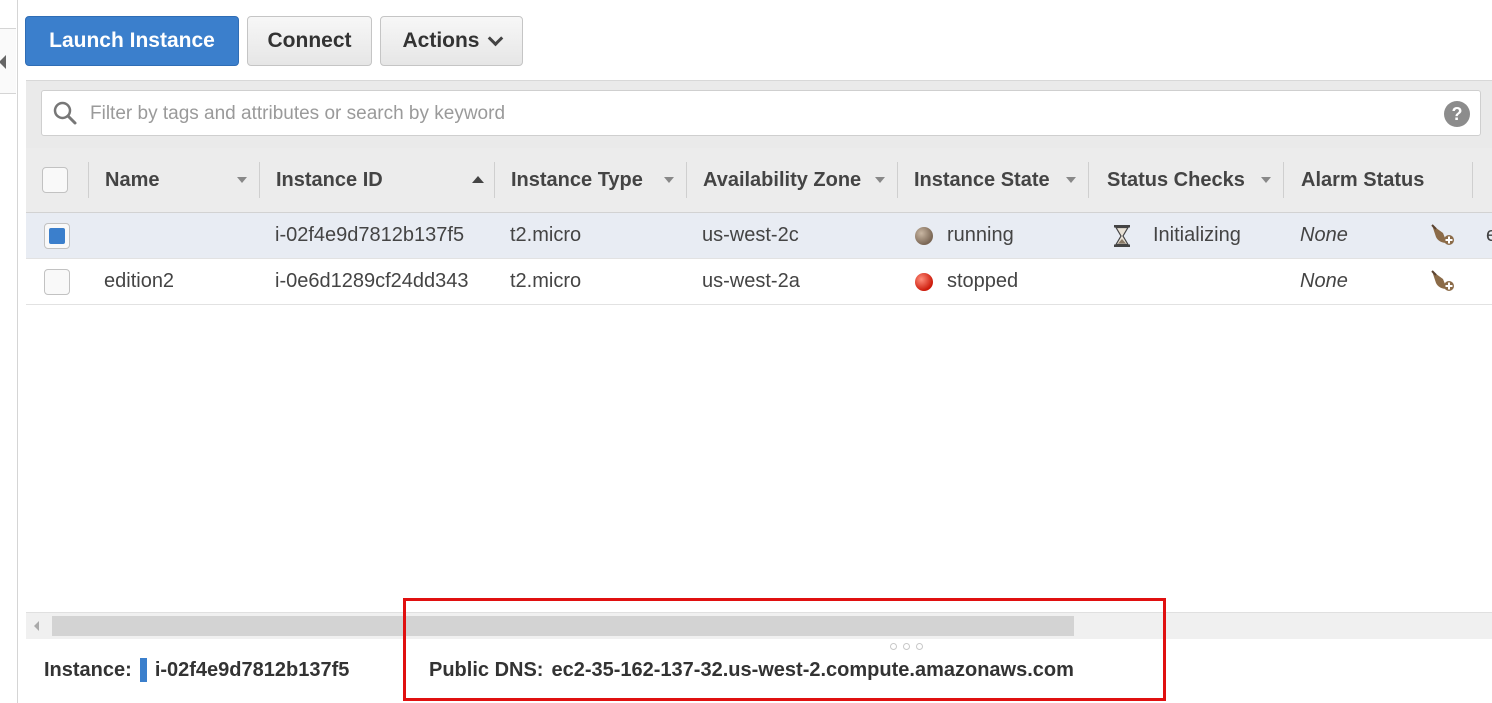  I want to click on cell-instance-state: stopped, so click(966, 281).